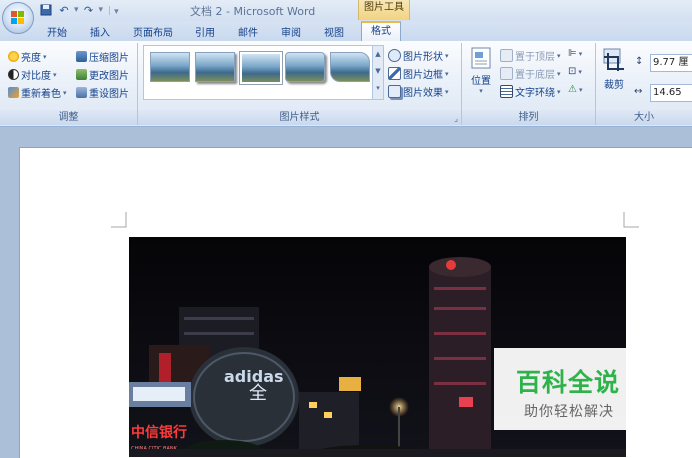  What do you see at coordinates (346, 10) in the screenshot?
I see `title-bar: ↶ ▾ ↷ ▾ ｜▾ 文档 2 - Microsoft Word 图片工具` at bounding box center [346, 10].